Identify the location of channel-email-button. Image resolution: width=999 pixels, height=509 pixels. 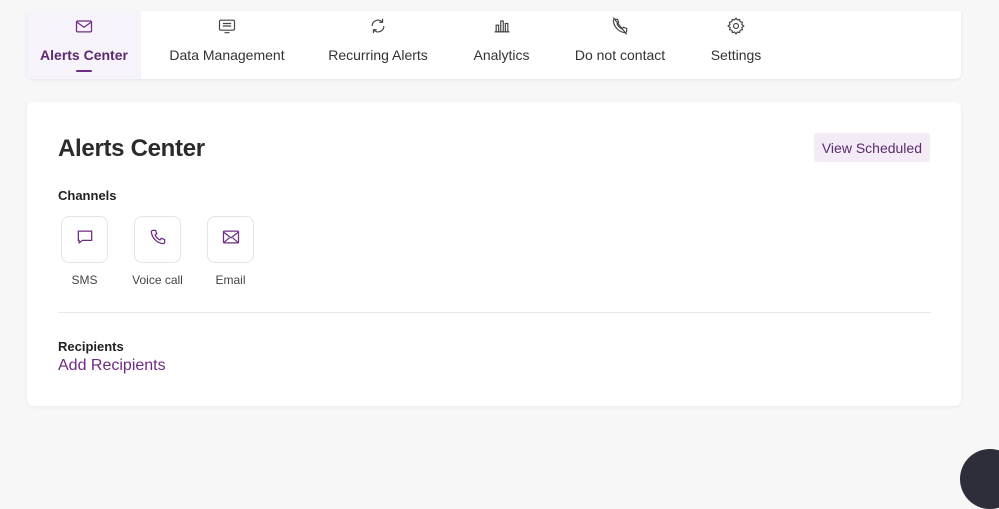
(230, 239).